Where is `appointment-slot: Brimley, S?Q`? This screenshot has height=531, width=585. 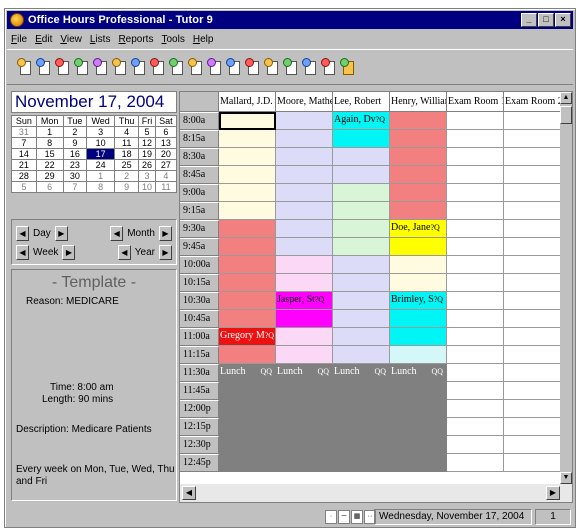
appointment-slot: Brimley, S?Q is located at coordinates (418, 301).